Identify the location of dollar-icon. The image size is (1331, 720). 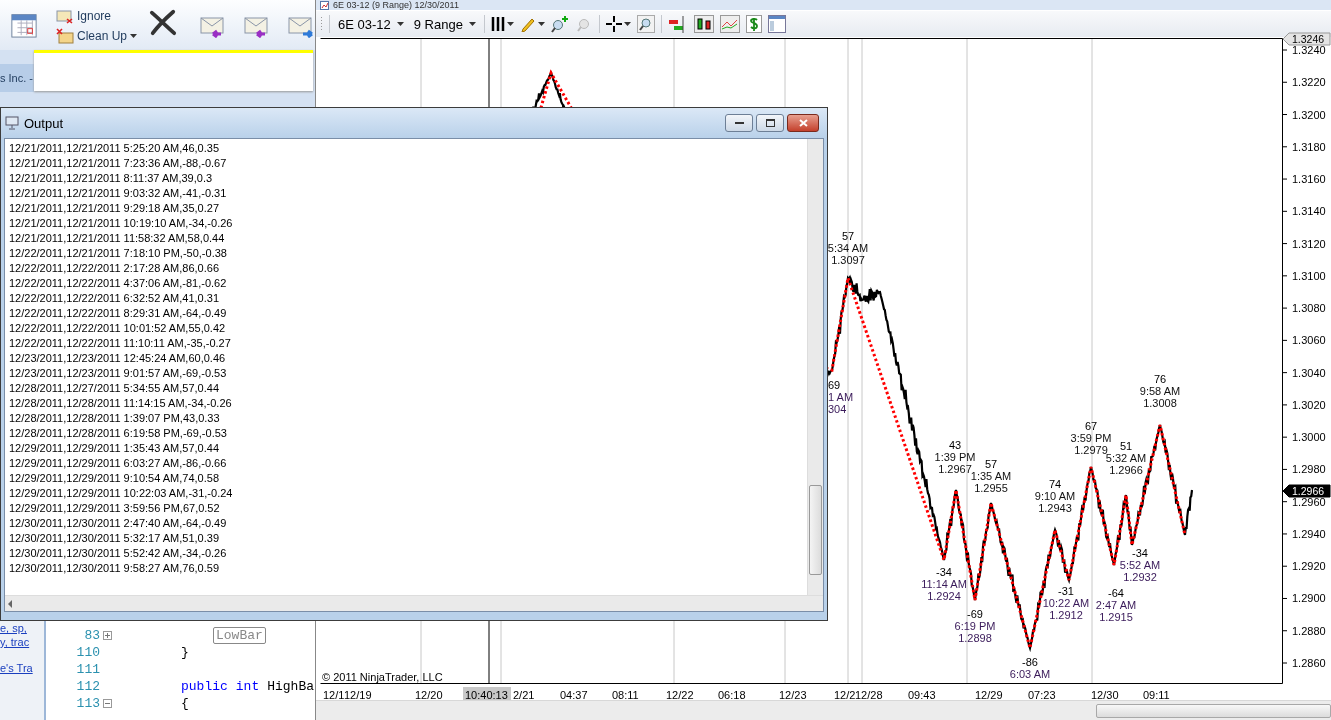
(753, 24).